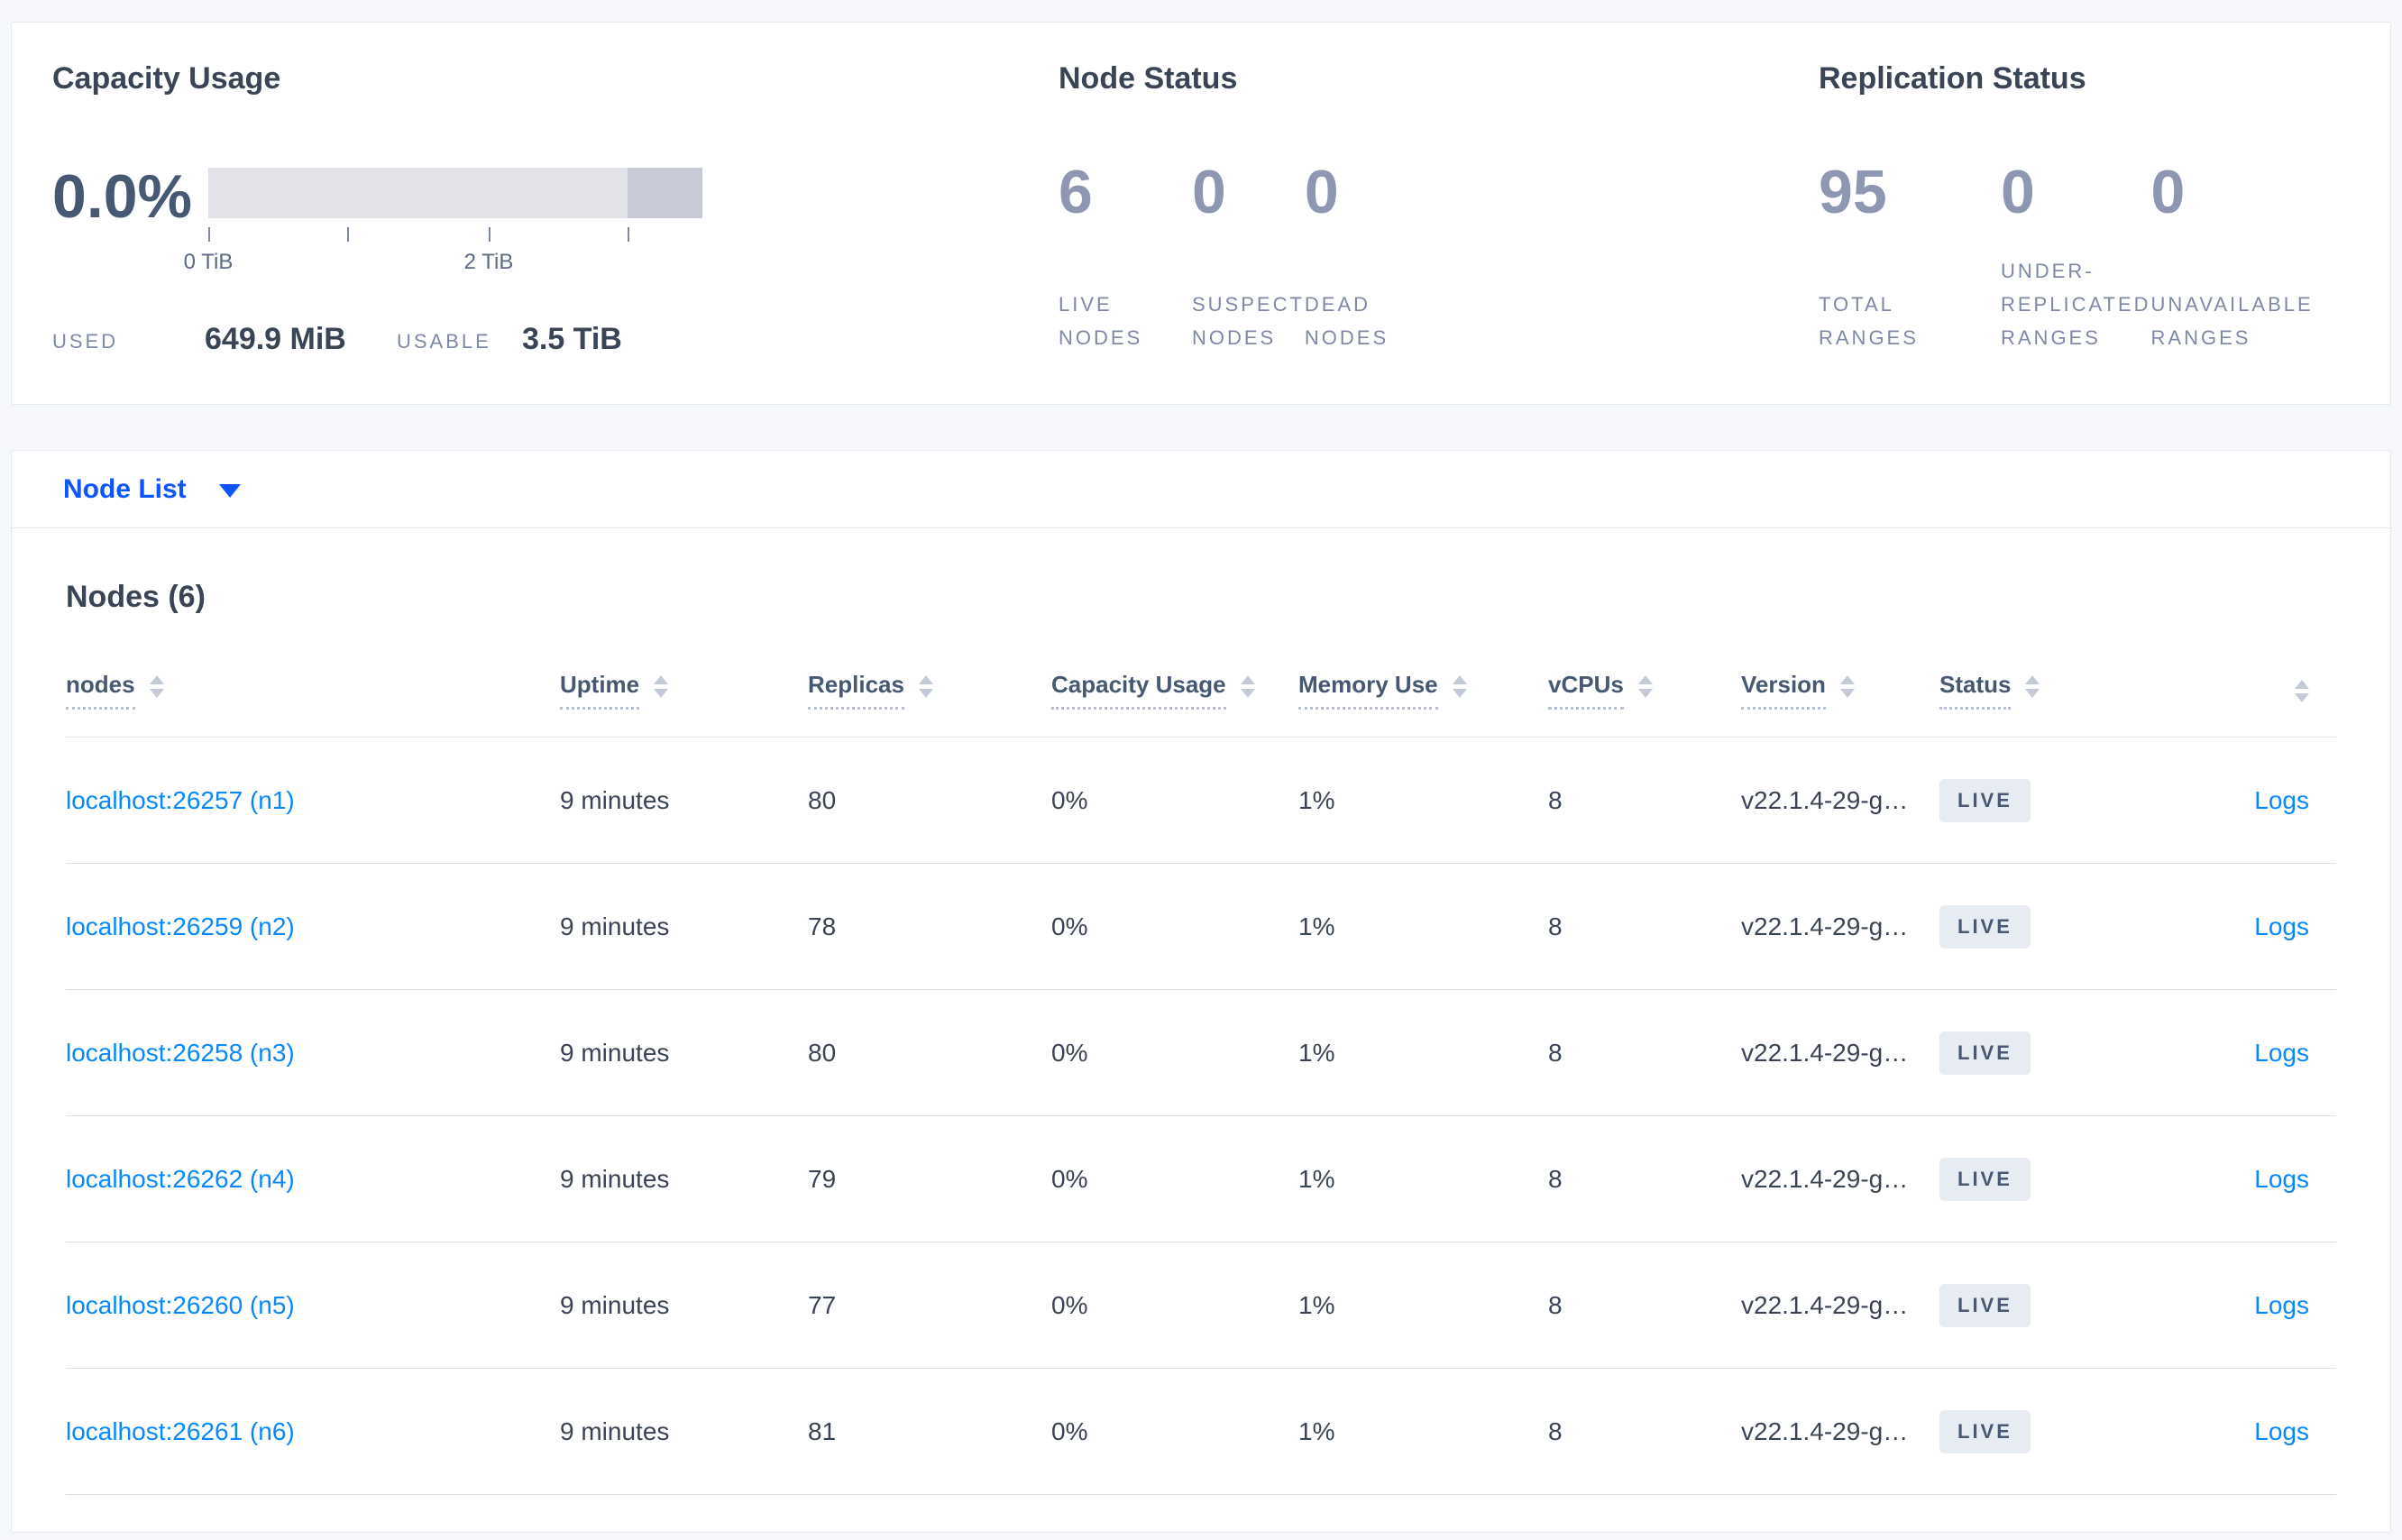  I want to click on axis-label-0tib: 0 TiB, so click(208, 262).